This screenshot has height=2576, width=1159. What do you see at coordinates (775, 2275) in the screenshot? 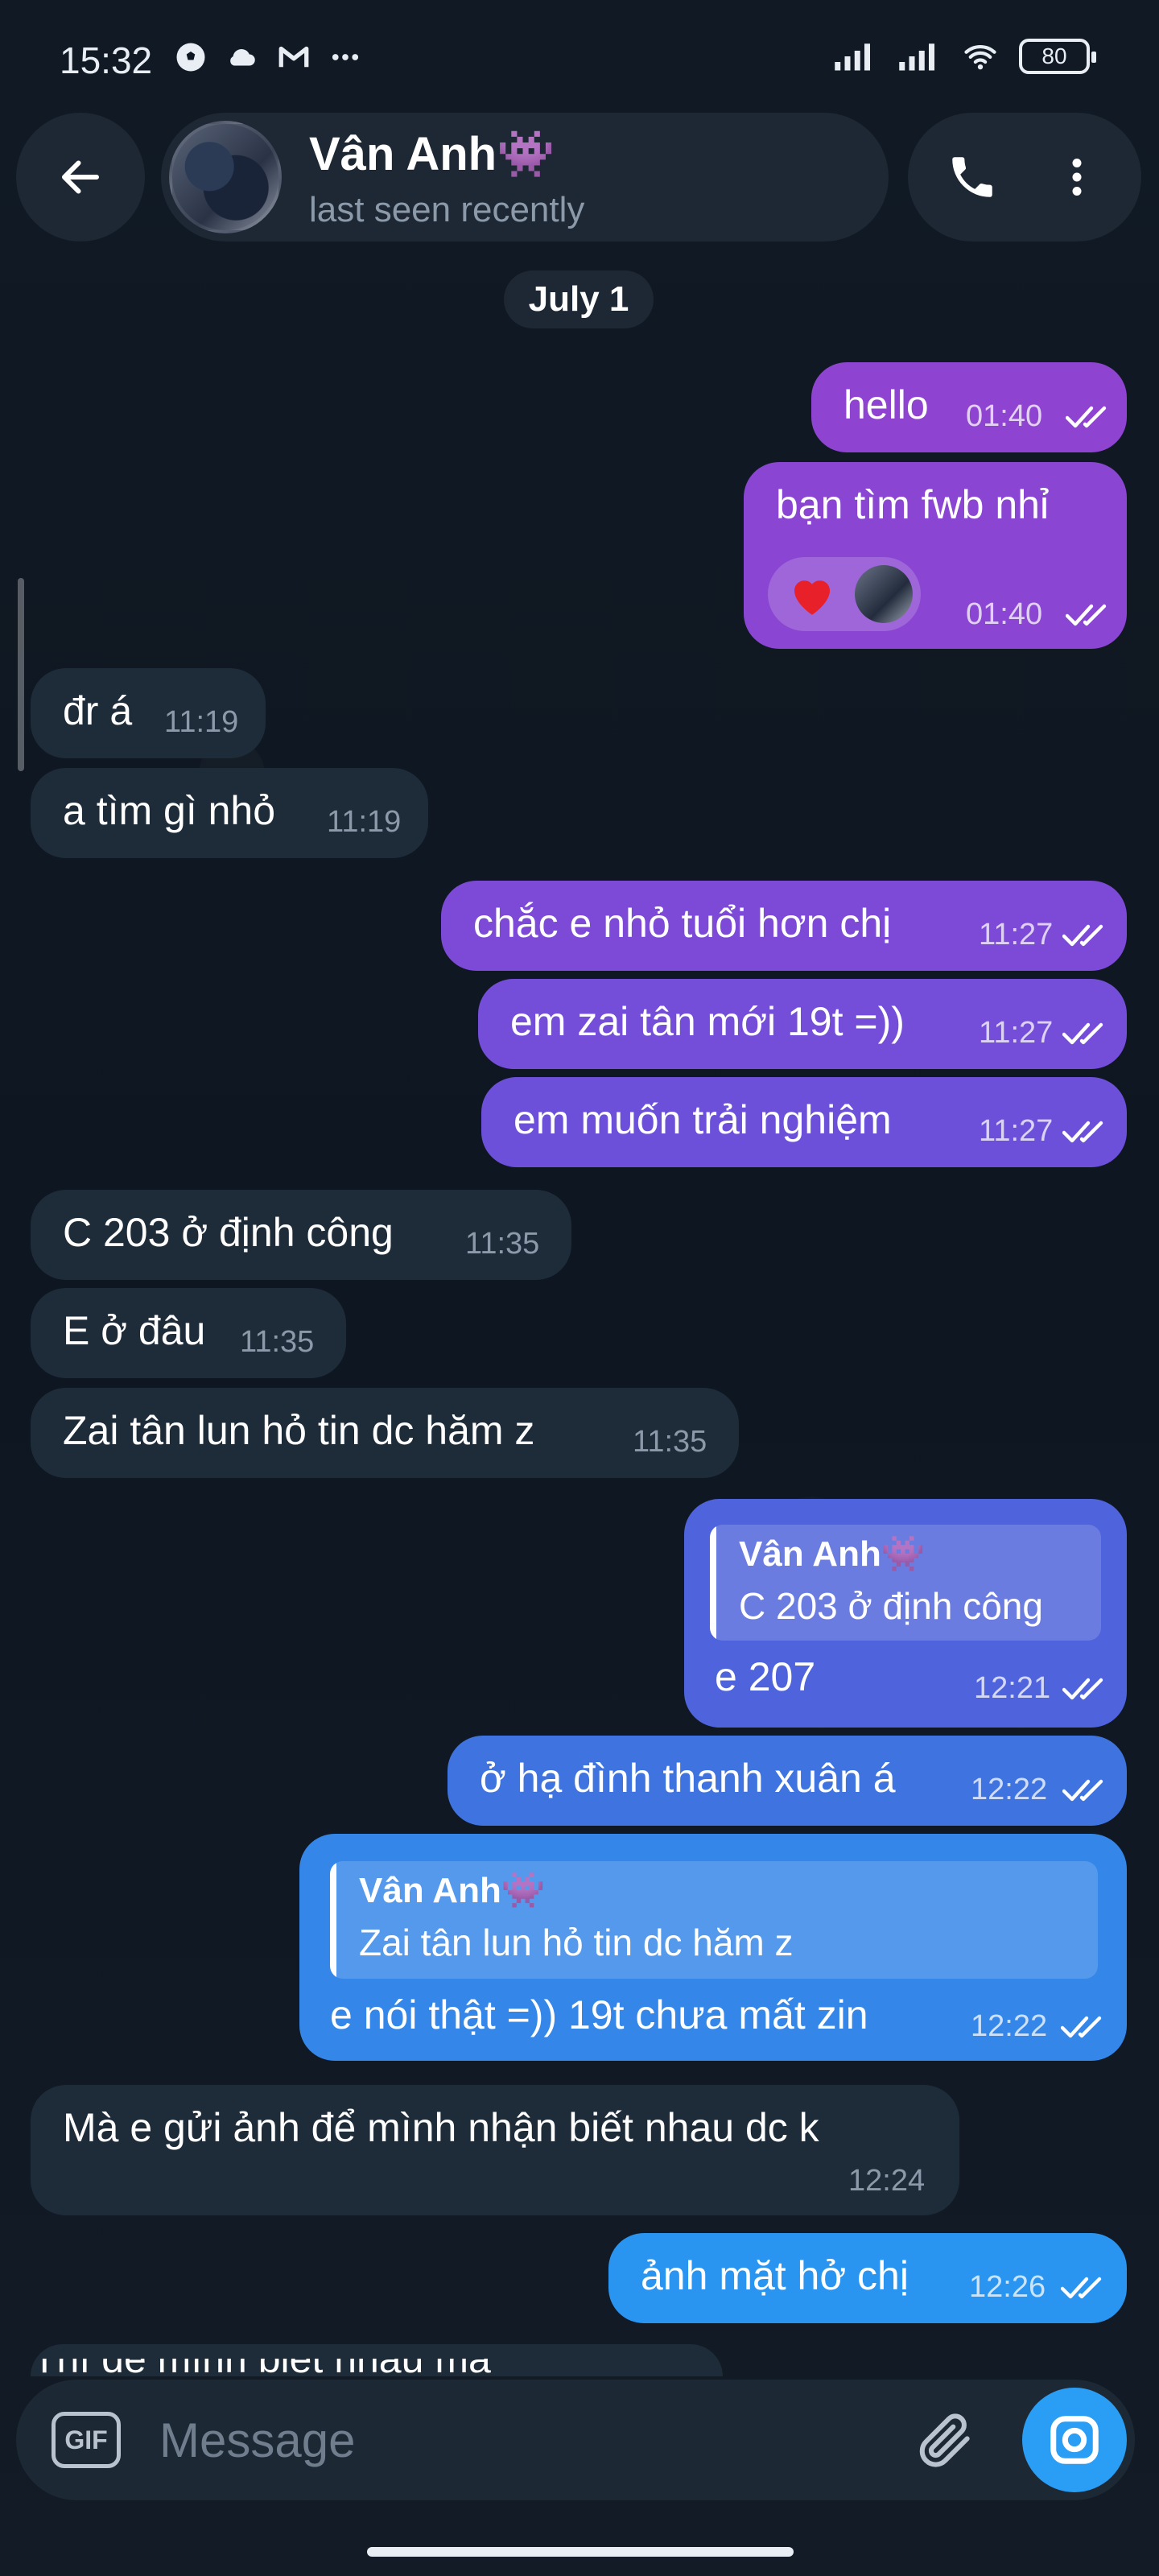
I see `message-text: ảnh mặt hở chị` at bounding box center [775, 2275].